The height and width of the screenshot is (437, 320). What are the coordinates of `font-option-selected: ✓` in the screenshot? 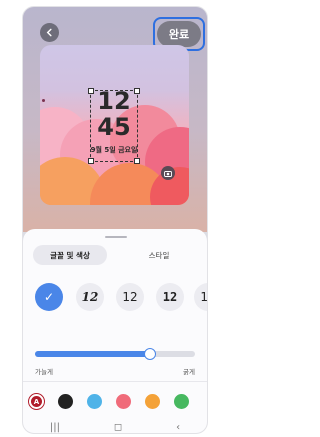 It's located at (49, 297).